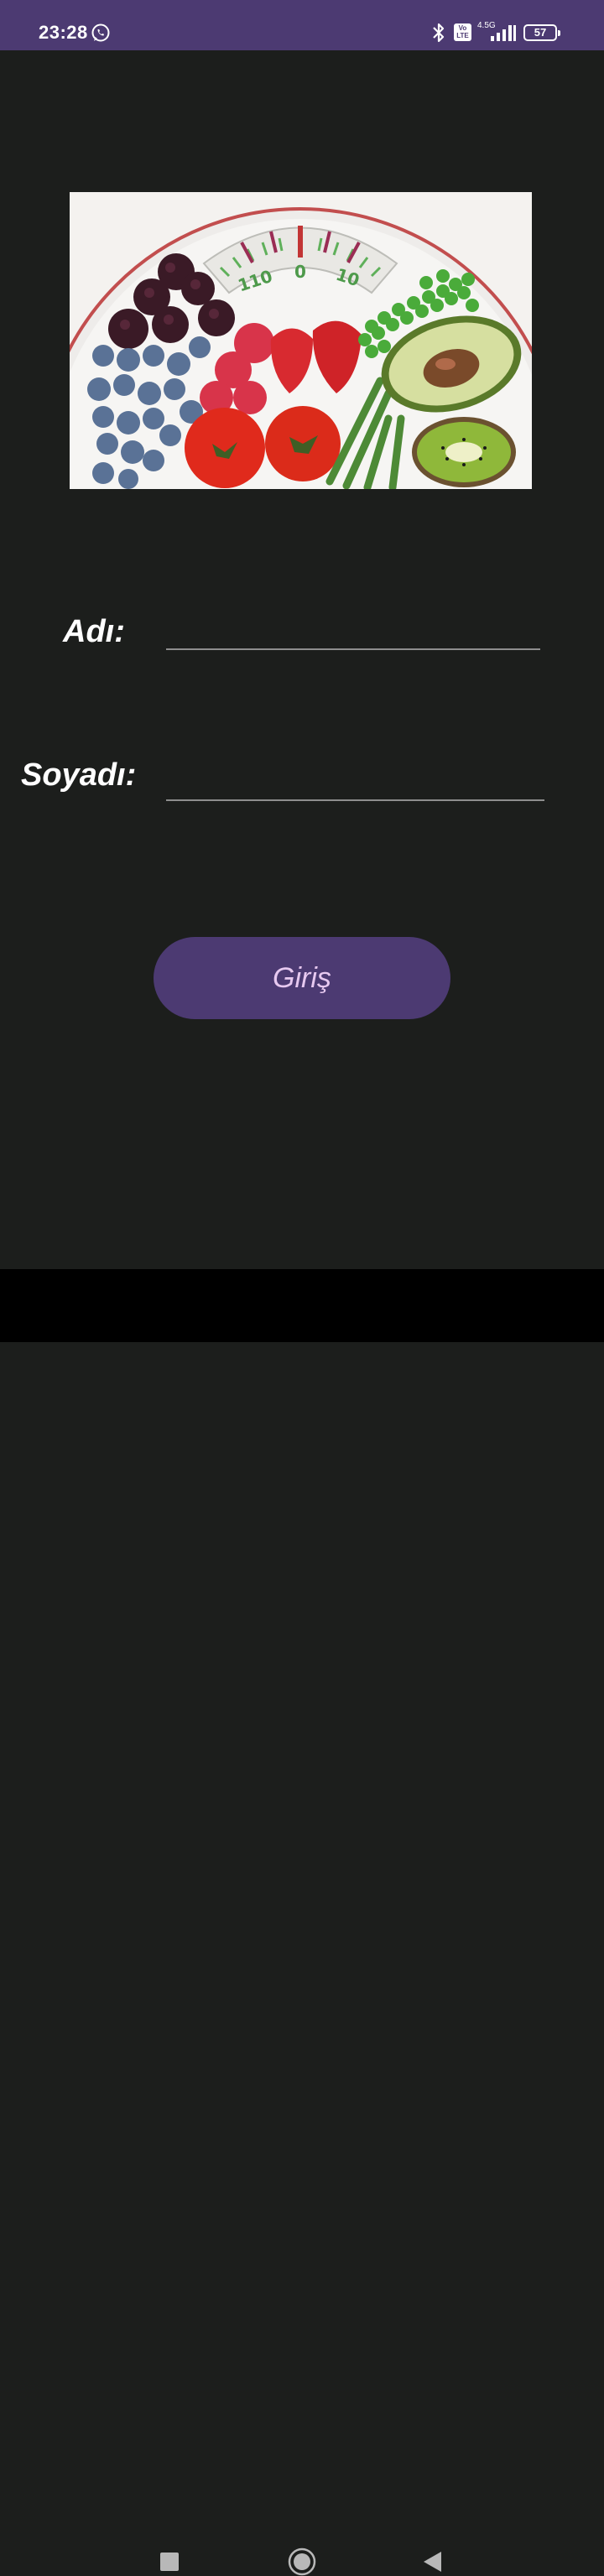 This screenshot has height=2576, width=604. Describe the element at coordinates (433, 2562) in the screenshot. I see `back-triangle-icon` at that location.